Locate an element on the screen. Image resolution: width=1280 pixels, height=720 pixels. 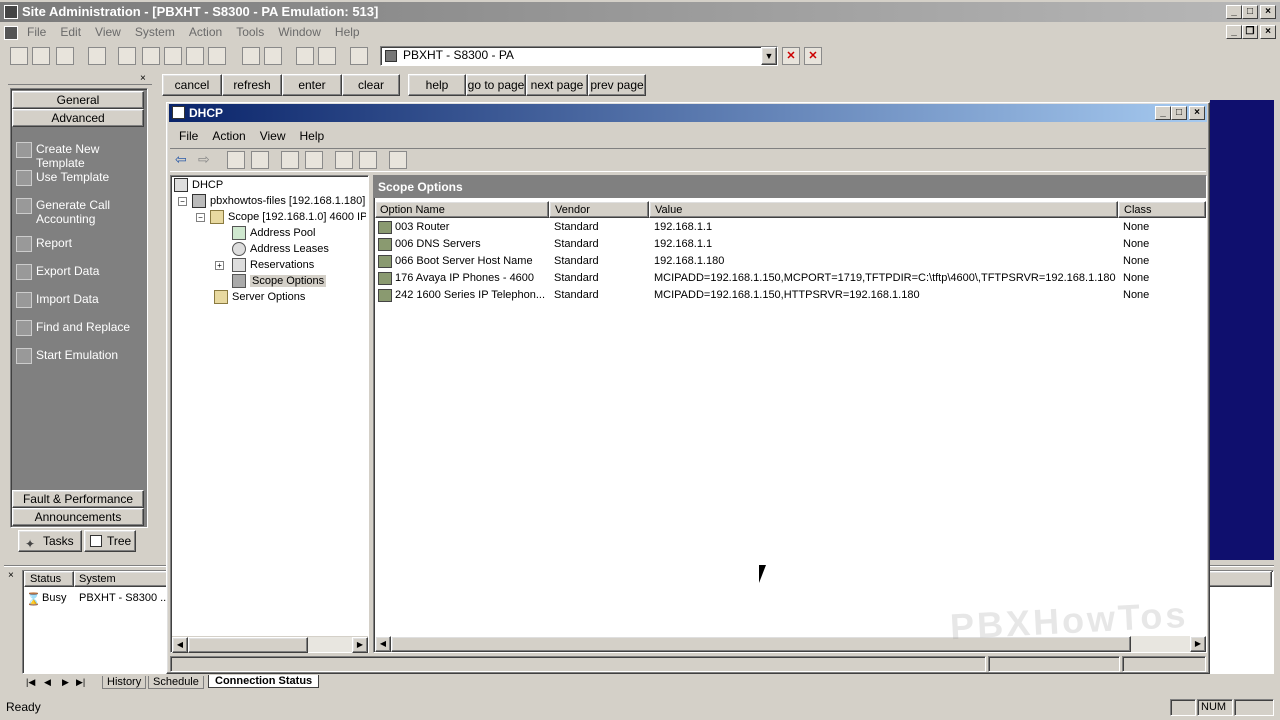
disconnect-all-icon: ✕ is located at coordinates (813, 56).